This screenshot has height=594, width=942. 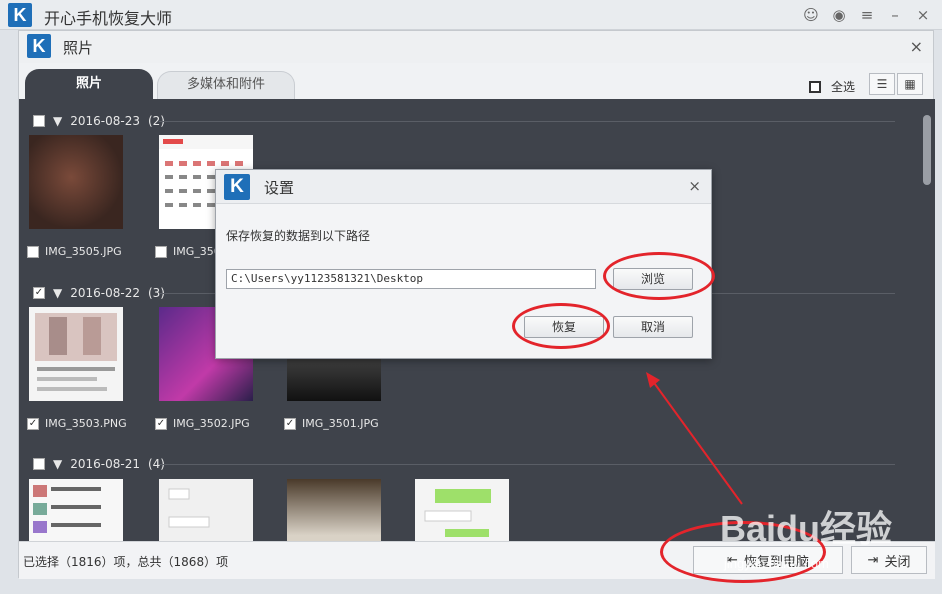 I want to click on thumbnail-label: IMG_3505.JPG, so click(x=74, y=251).